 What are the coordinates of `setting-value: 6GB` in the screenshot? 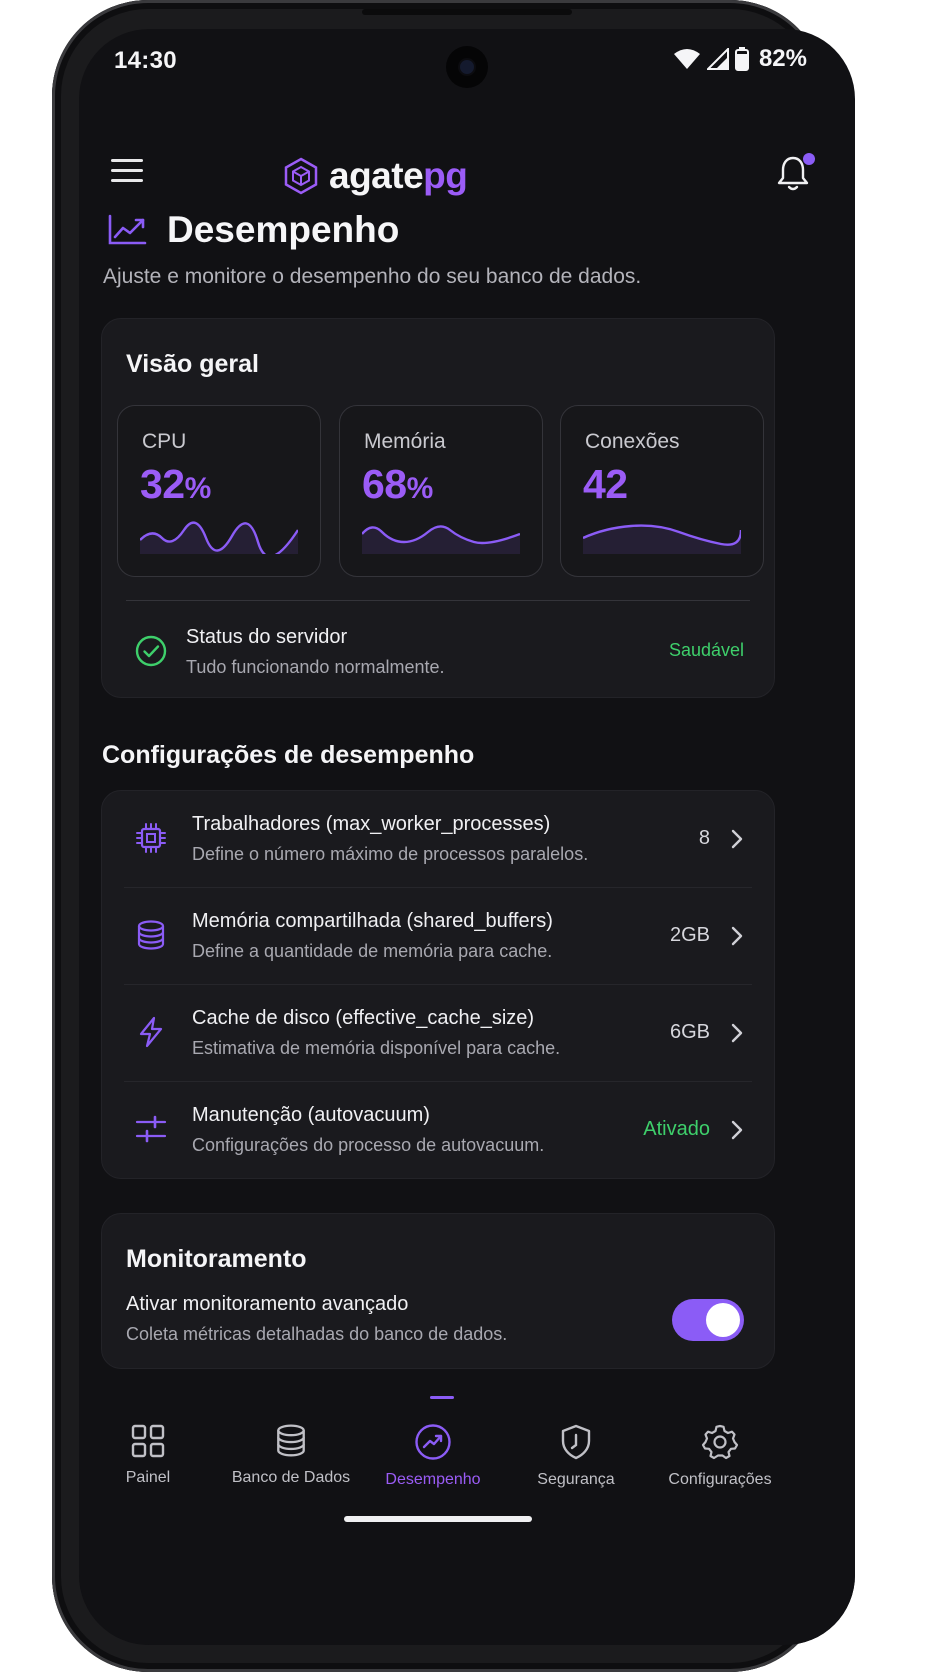 It's located at (689, 1032).